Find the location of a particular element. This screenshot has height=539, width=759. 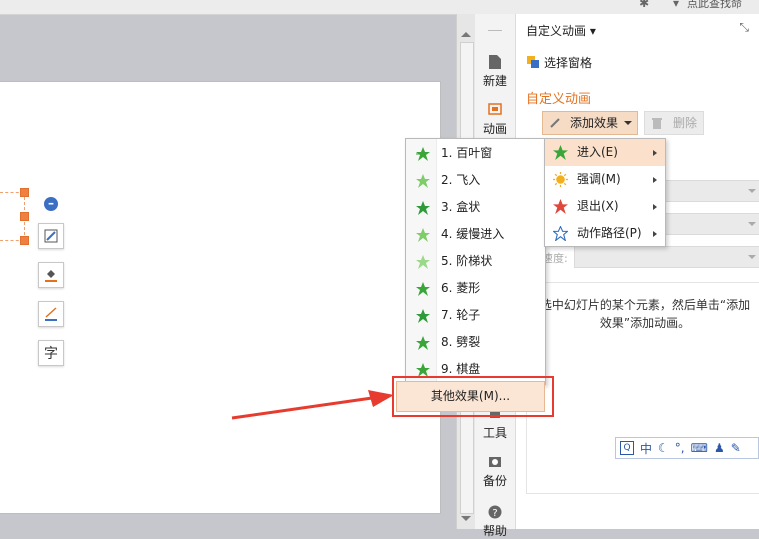

menu-item-motion-path: 动作路径(P) is located at coordinates (605, 233).